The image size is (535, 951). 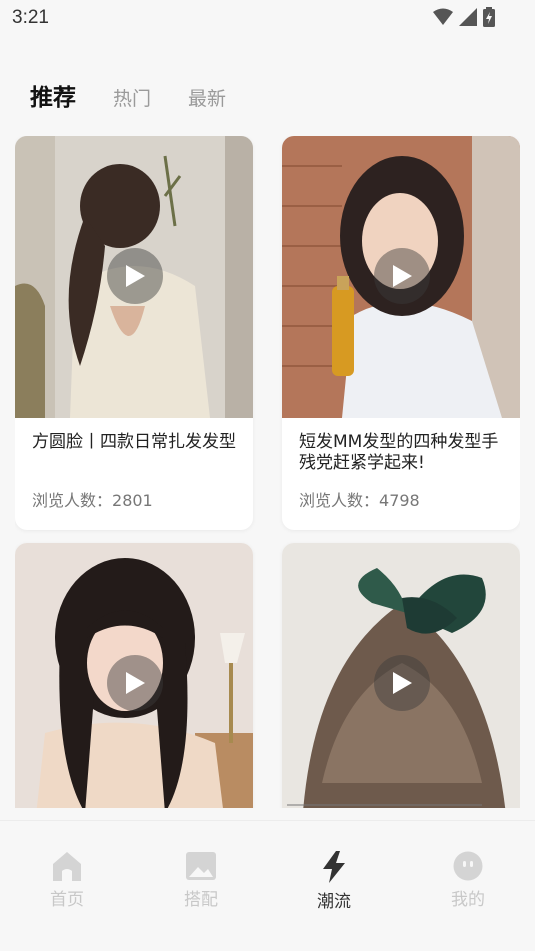 I want to click on status-bar: 3:21, so click(x=267, y=18).